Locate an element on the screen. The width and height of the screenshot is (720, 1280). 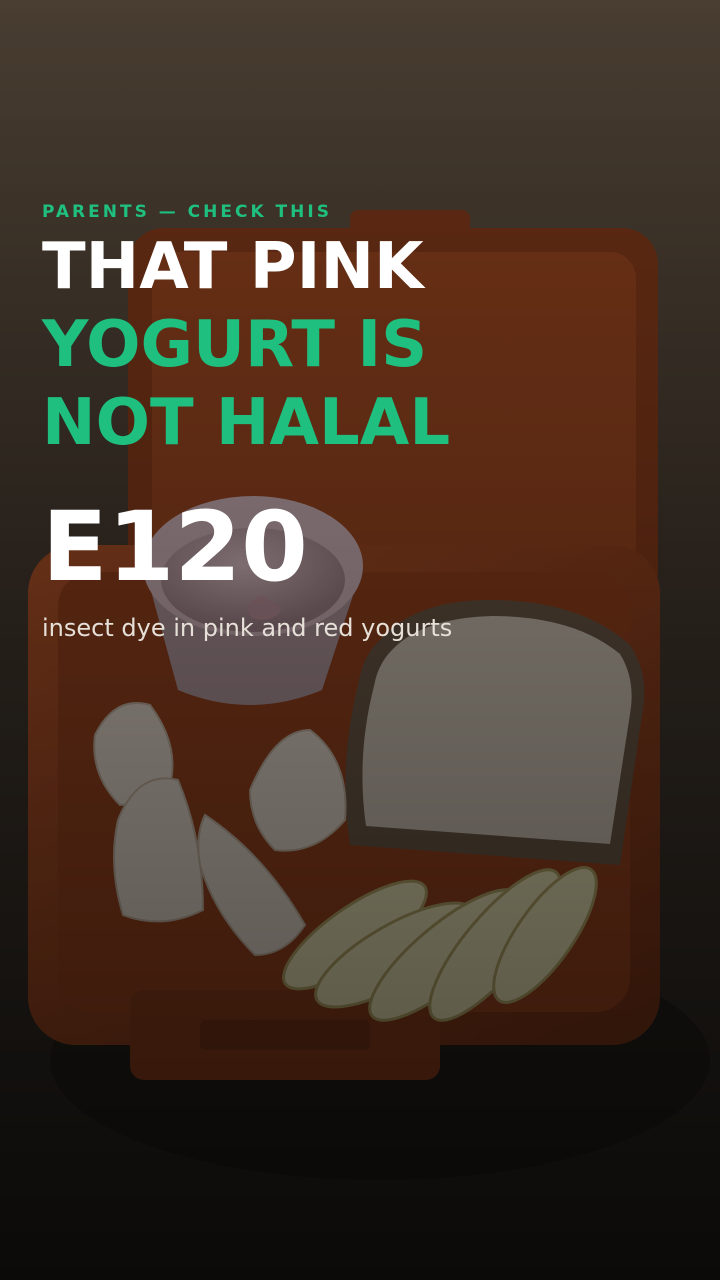
headline: THAT PINK YOGURT IS NOT HALAL is located at coordinates (246, 345).